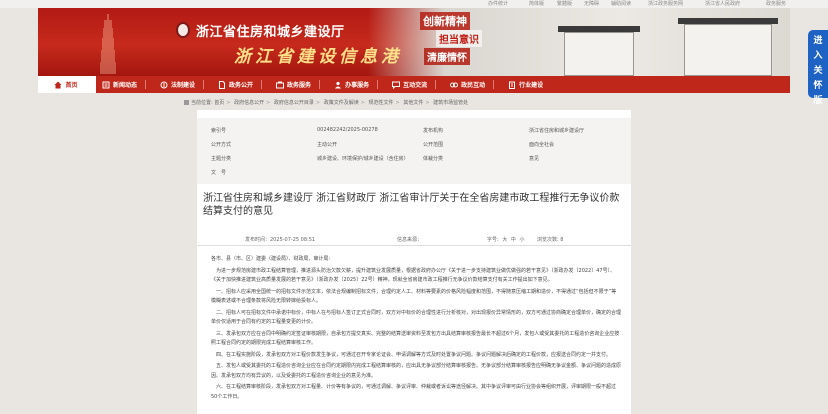 This screenshot has height=414, width=828. Describe the element at coordinates (271, 259) in the screenshot. I see `article-paragraph: 各市、县（市、区）建委（建设局）、财政局、审计局:` at that location.